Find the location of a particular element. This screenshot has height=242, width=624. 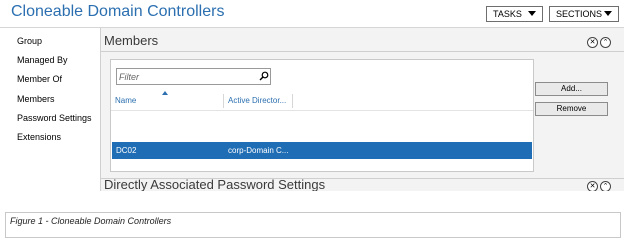

column-header-name: Name is located at coordinates (125, 100).